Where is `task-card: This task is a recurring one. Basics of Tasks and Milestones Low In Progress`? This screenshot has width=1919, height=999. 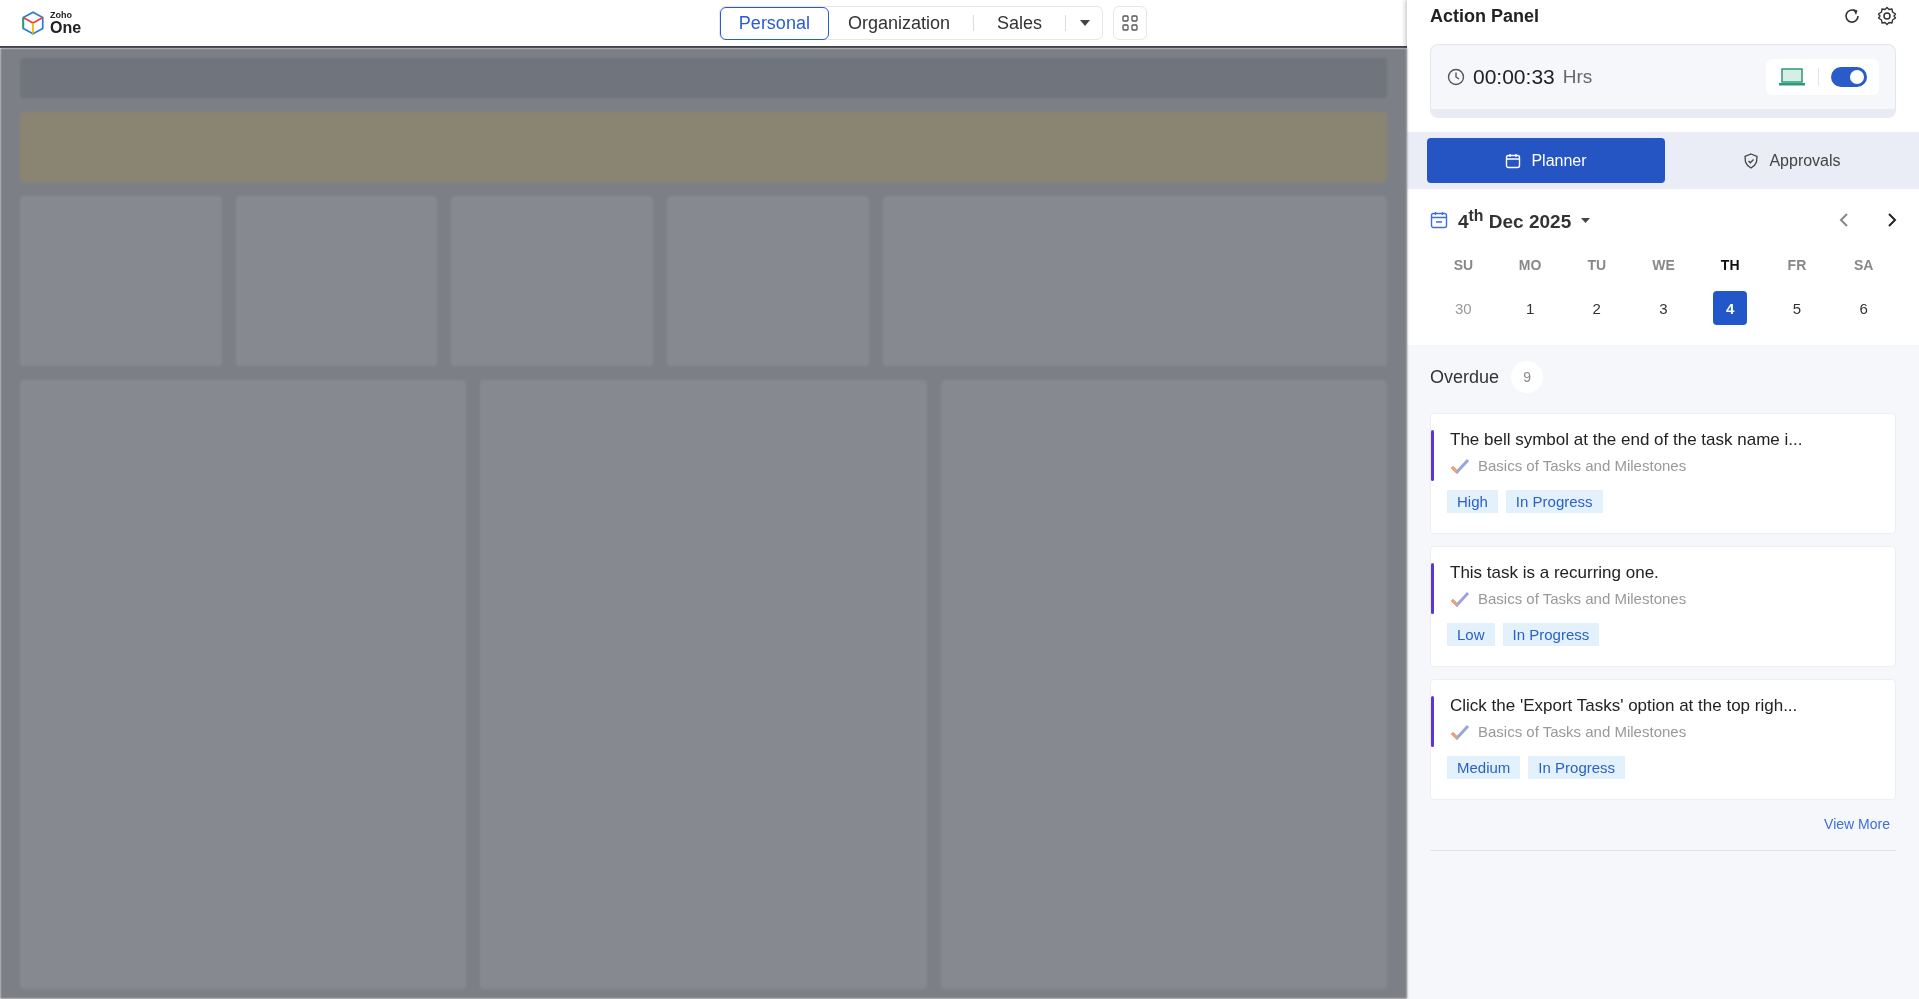 task-card: This task is a recurring one. Basics of Tasks and Milestones Low In Progress is located at coordinates (1663, 607).